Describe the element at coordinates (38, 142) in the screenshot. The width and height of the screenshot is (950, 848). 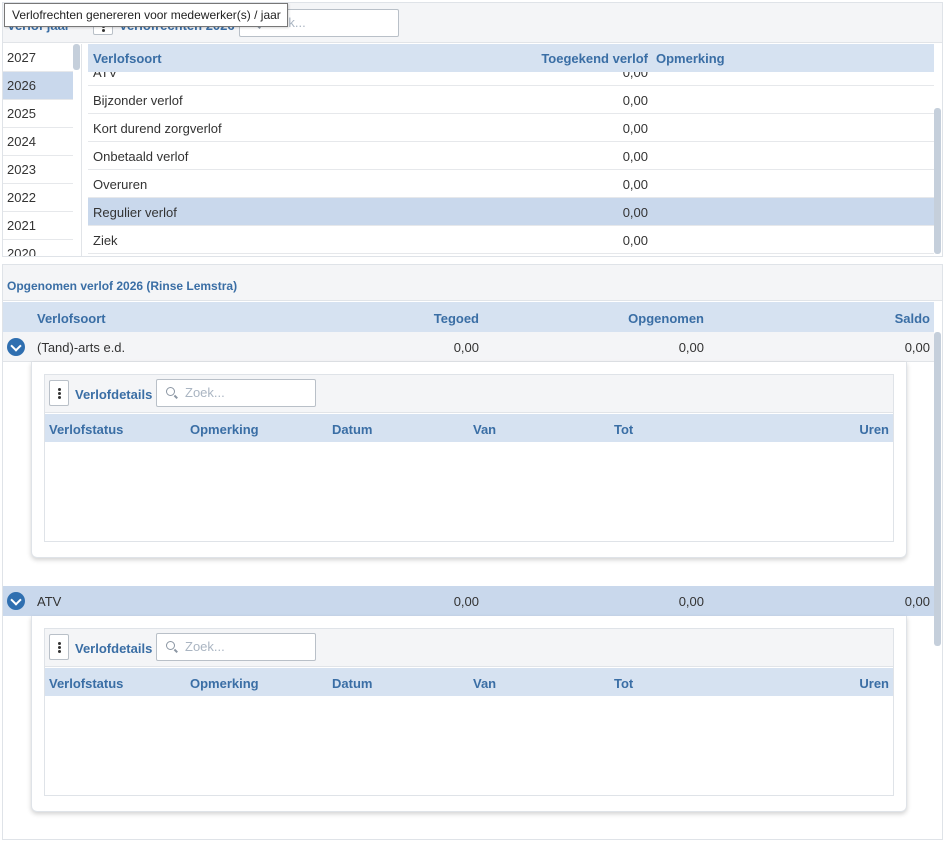
I see `year-item-2024: 2024` at that location.